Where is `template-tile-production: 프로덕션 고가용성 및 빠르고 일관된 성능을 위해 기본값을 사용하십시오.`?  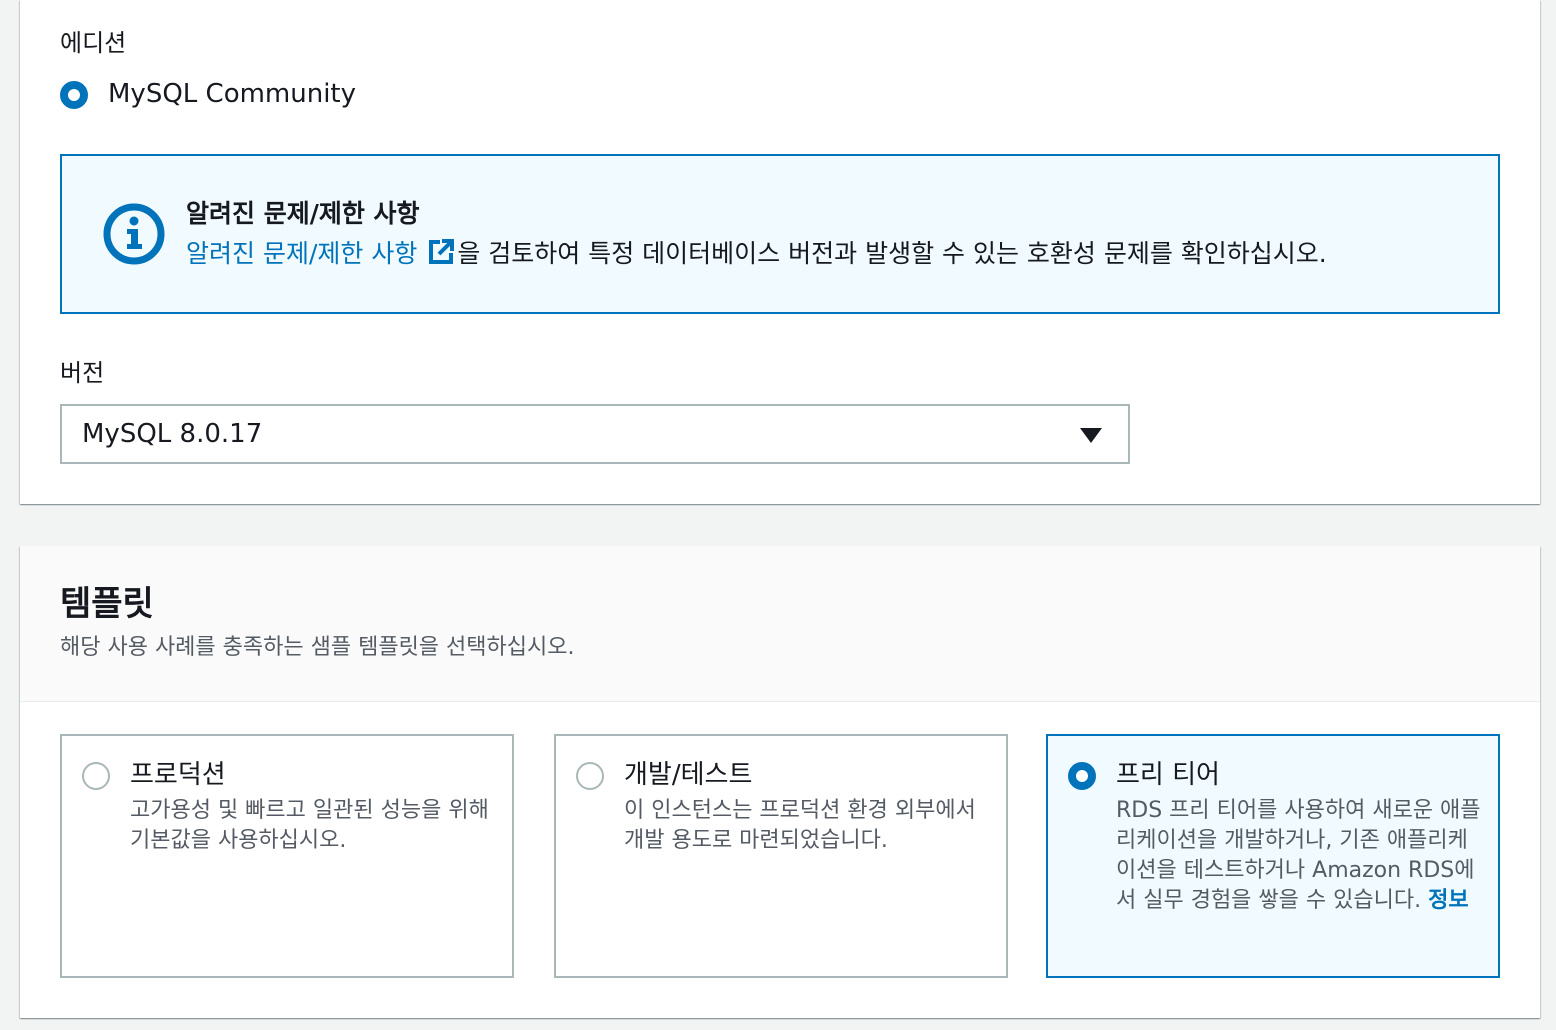 template-tile-production: 프로덕션 고가용성 및 빠르고 일관된 성능을 위해 기본값을 사용하십시오. is located at coordinates (287, 856).